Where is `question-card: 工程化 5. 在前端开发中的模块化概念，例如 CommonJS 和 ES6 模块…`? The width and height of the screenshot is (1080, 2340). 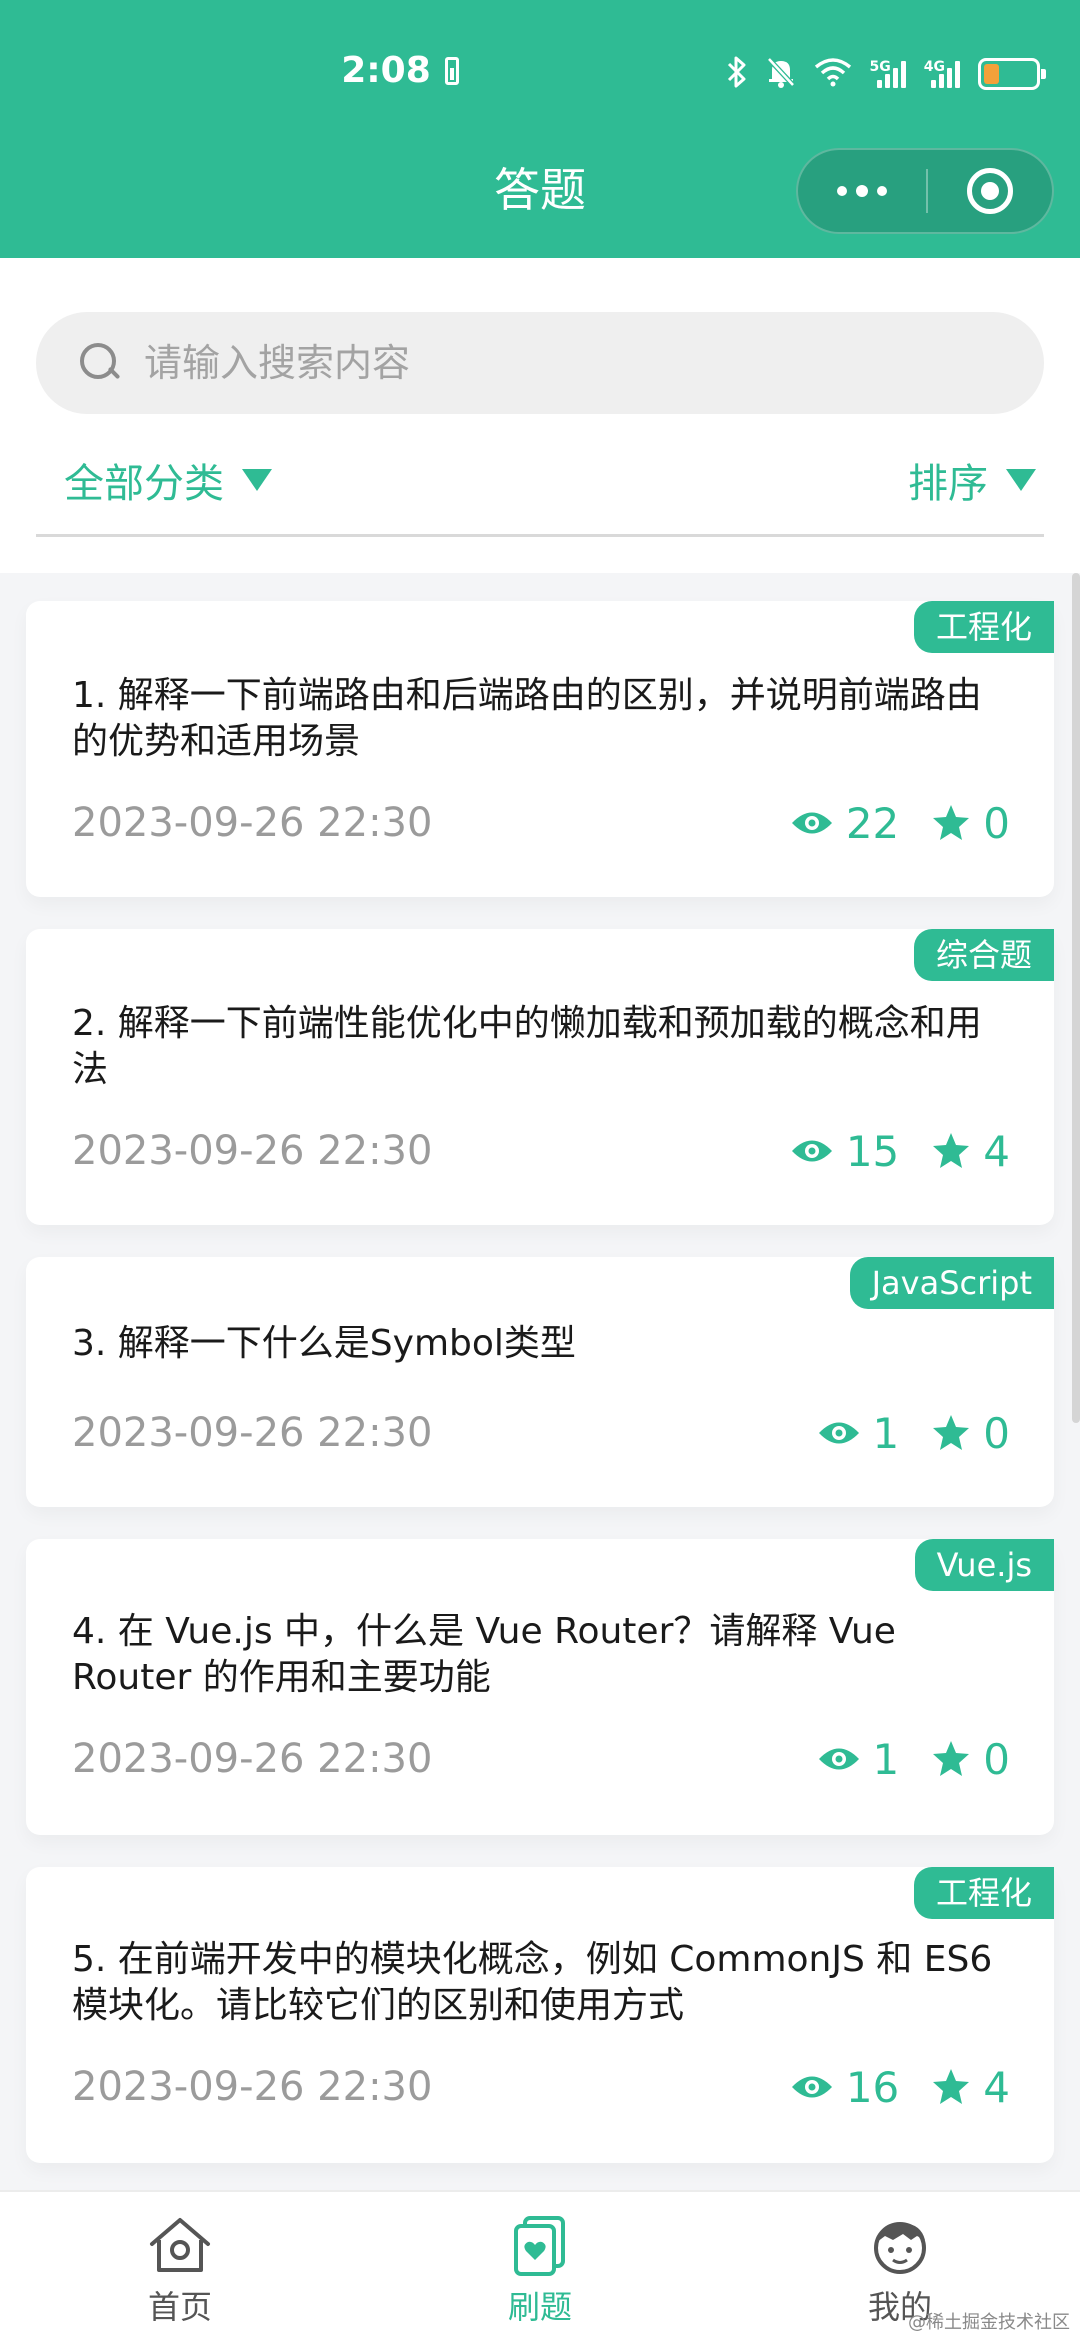
question-card: 工程化 5. 在前端开发中的模块化概念，例如 CommonJS 和 ES6 模块… is located at coordinates (540, 2015).